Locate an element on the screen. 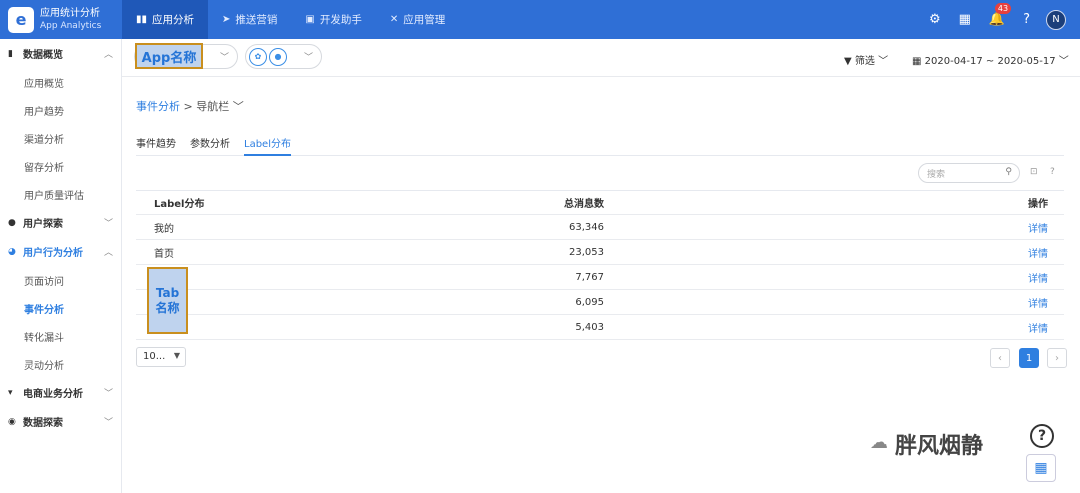  table-row: 7,767 详情 is located at coordinates (600, 277).